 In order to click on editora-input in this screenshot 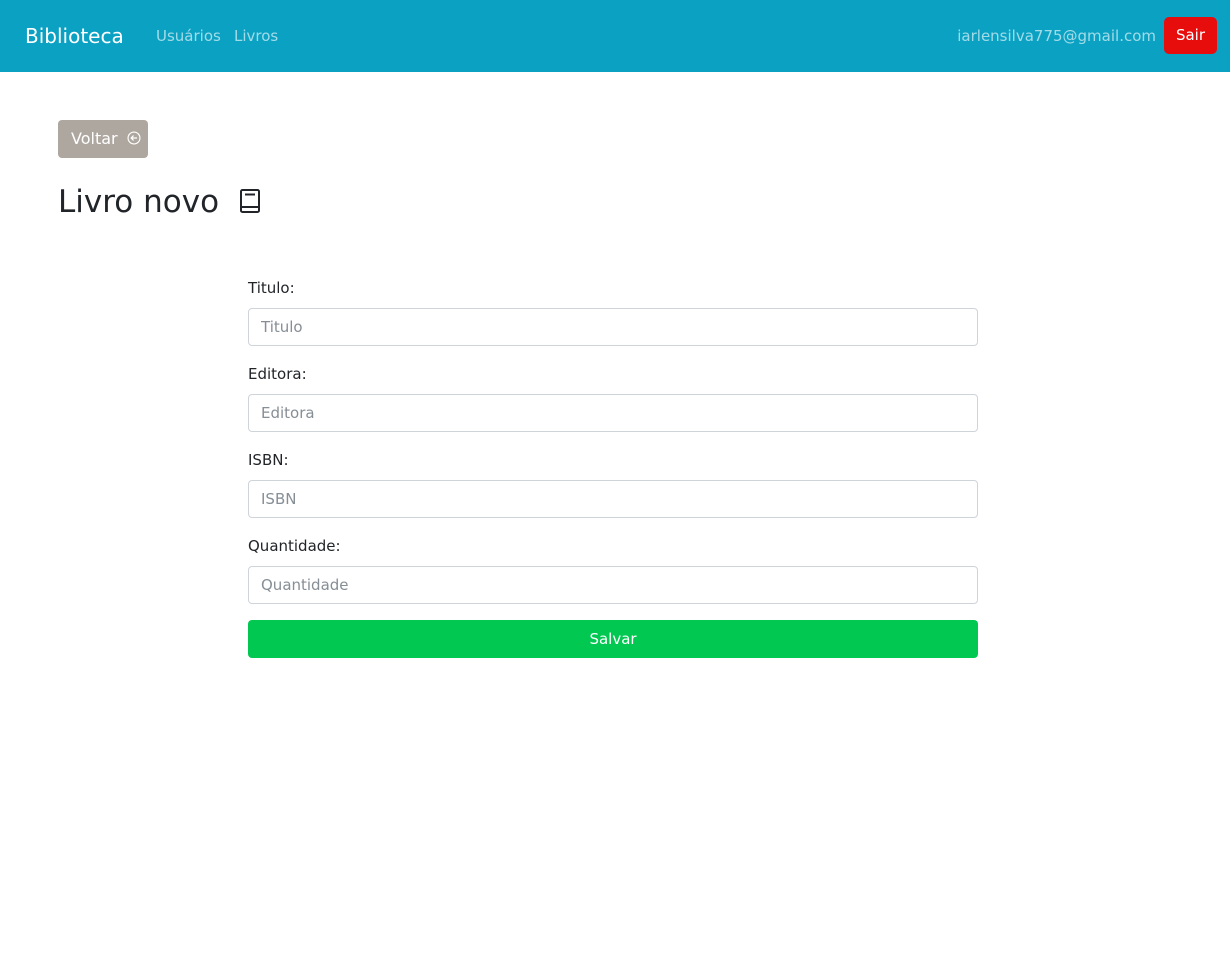, I will do `click(613, 413)`.